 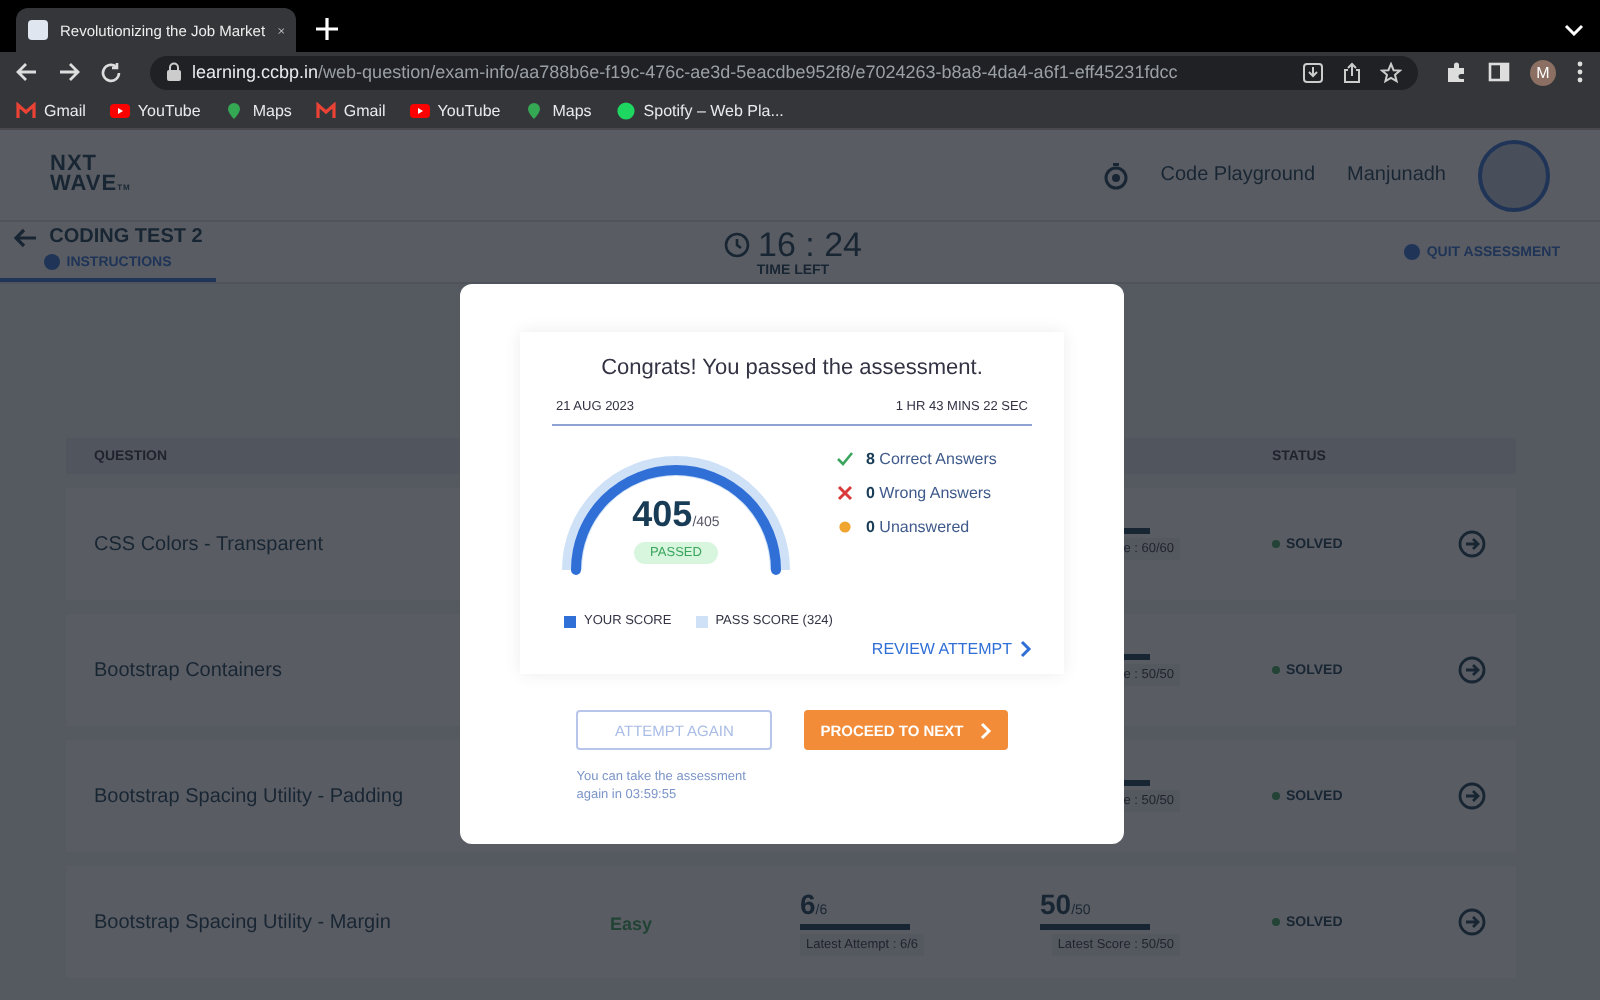 I want to click on result-title: Congrats! You passed the assessment., so click(x=792, y=368).